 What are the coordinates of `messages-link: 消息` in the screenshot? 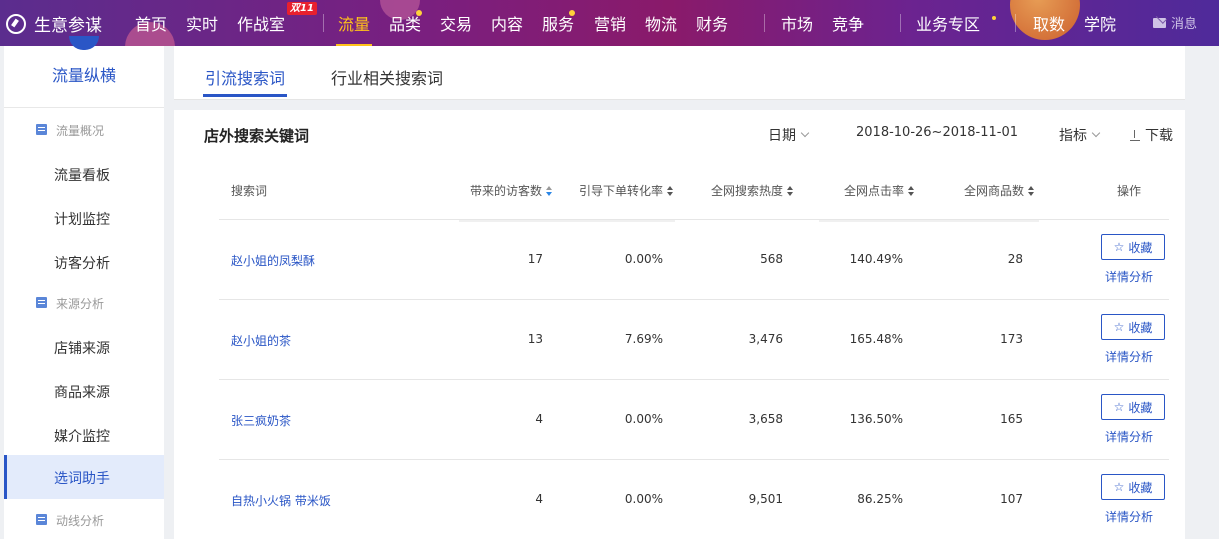 It's located at (1175, 22).